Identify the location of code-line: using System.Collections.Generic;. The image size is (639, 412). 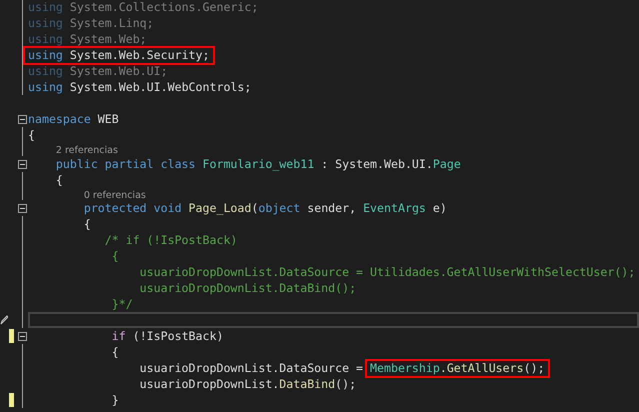
(143, 7).